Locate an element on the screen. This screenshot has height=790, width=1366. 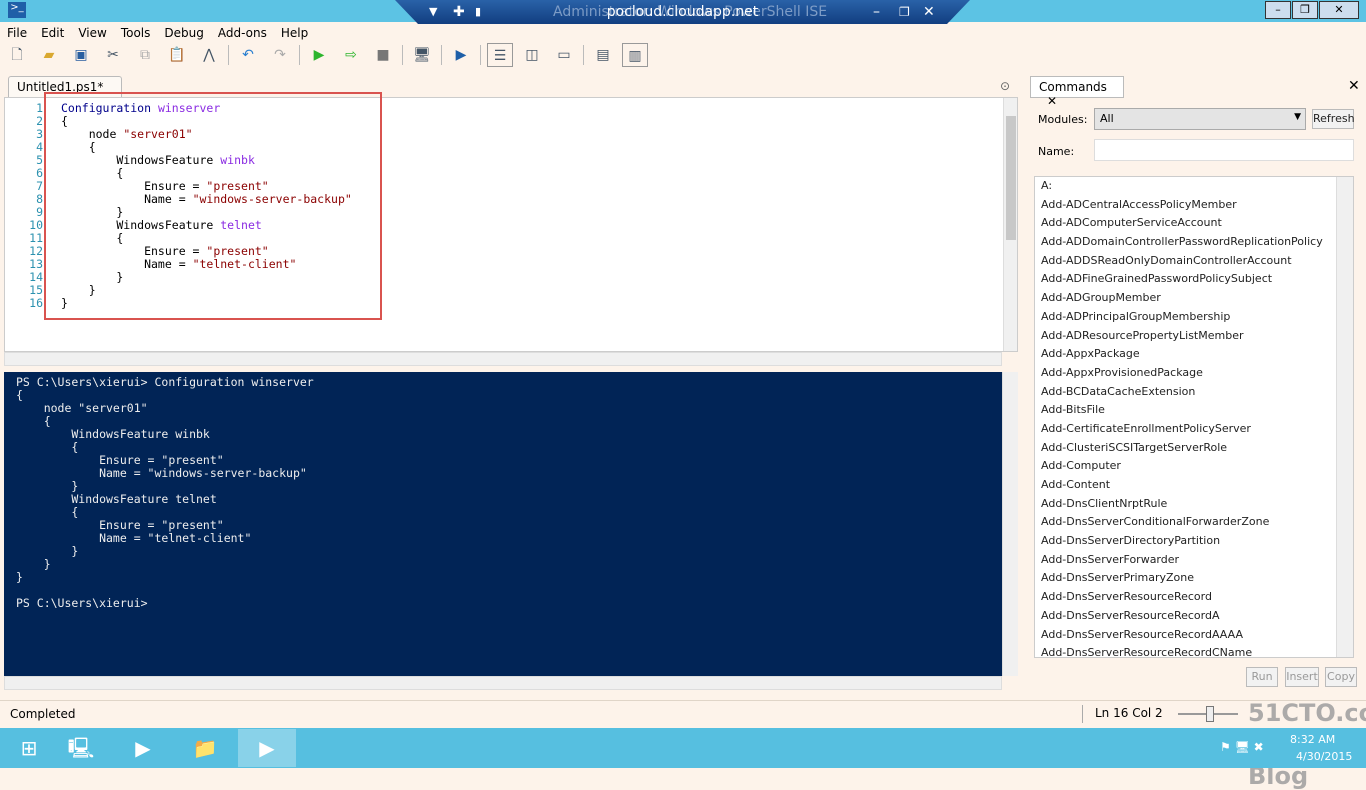
refresh-button: Refresh is located at coordinates (1333, 119).